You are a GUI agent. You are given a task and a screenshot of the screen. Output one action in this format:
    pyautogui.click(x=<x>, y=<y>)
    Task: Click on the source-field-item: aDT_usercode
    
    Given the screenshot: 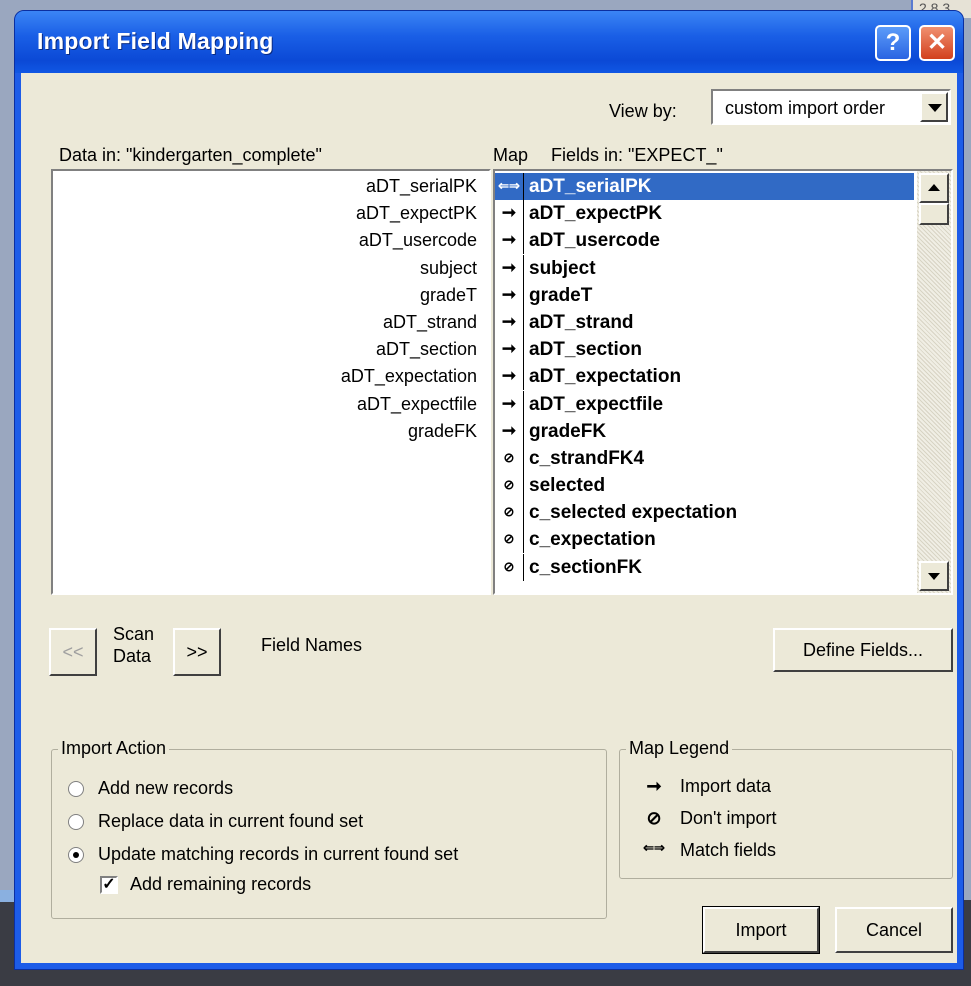 What is the action you would take?
    pyautogui.click(x=271, y=240)
    